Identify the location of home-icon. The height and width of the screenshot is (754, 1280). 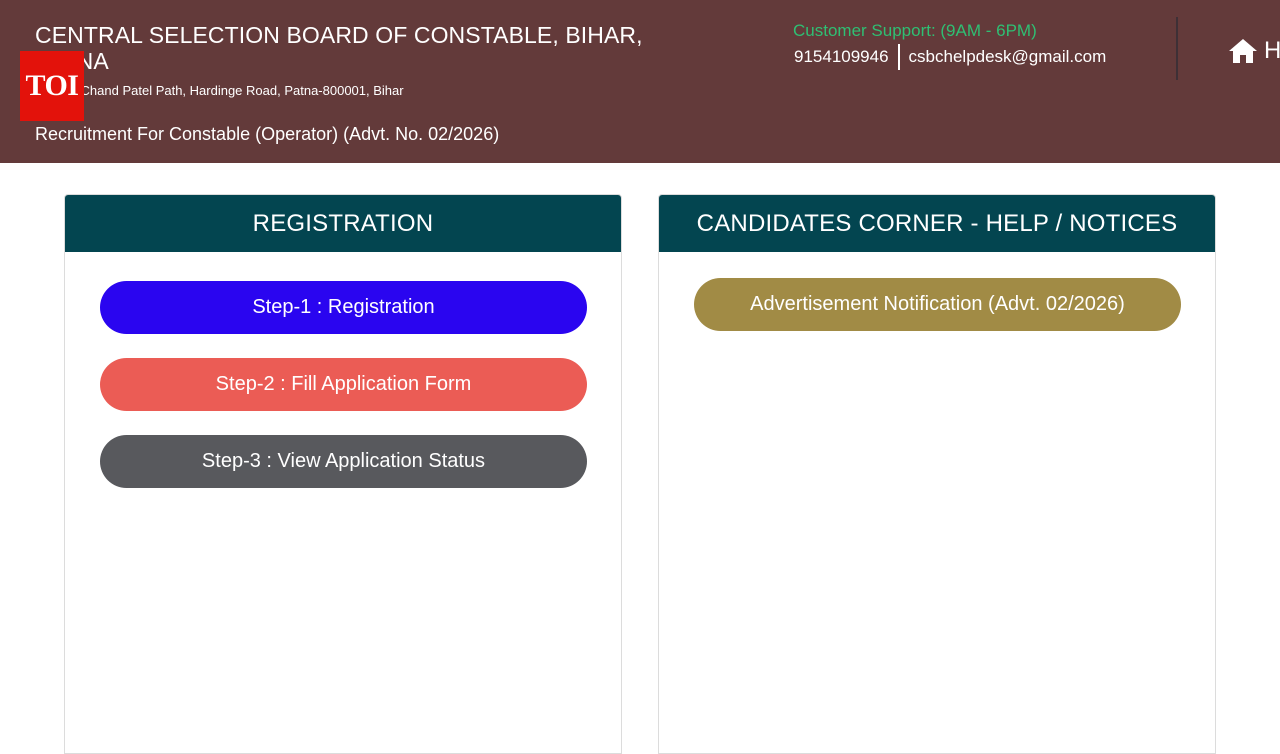
(1243, 51).